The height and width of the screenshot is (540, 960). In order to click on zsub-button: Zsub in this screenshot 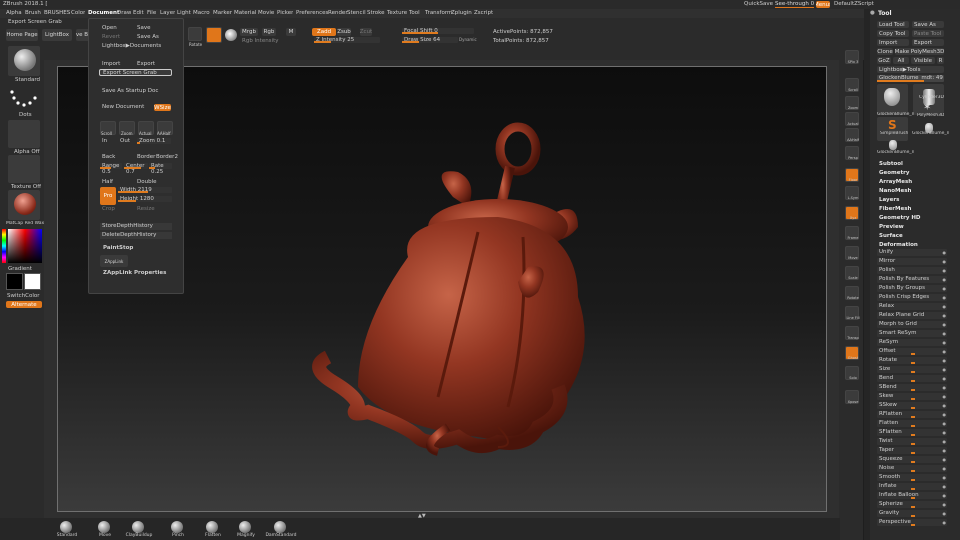, I will do `click(344, 32)`.